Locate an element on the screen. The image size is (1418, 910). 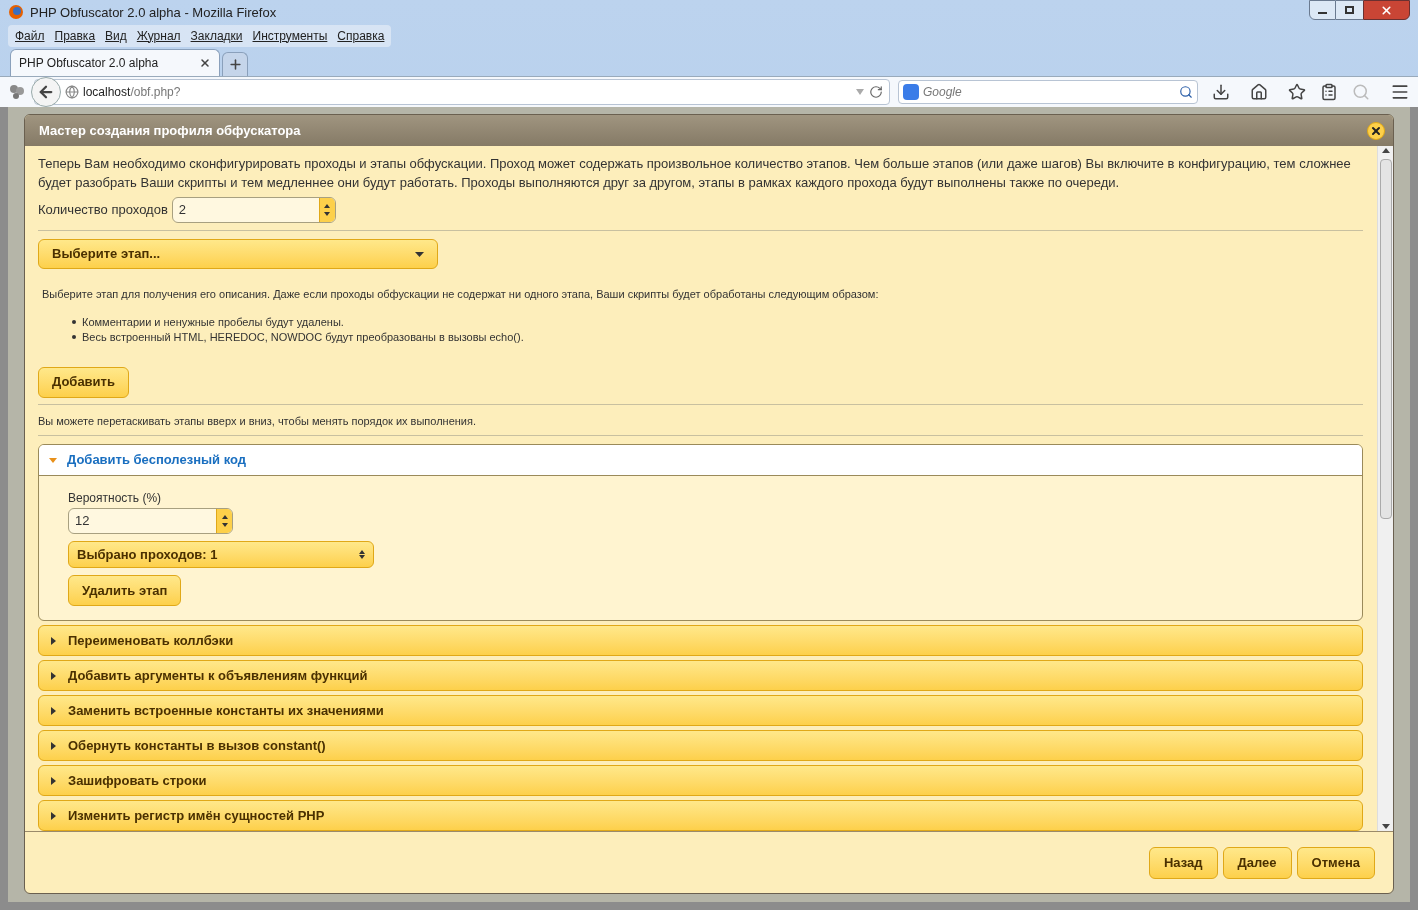
search-engine-icon is located at coordinates (911, 91).